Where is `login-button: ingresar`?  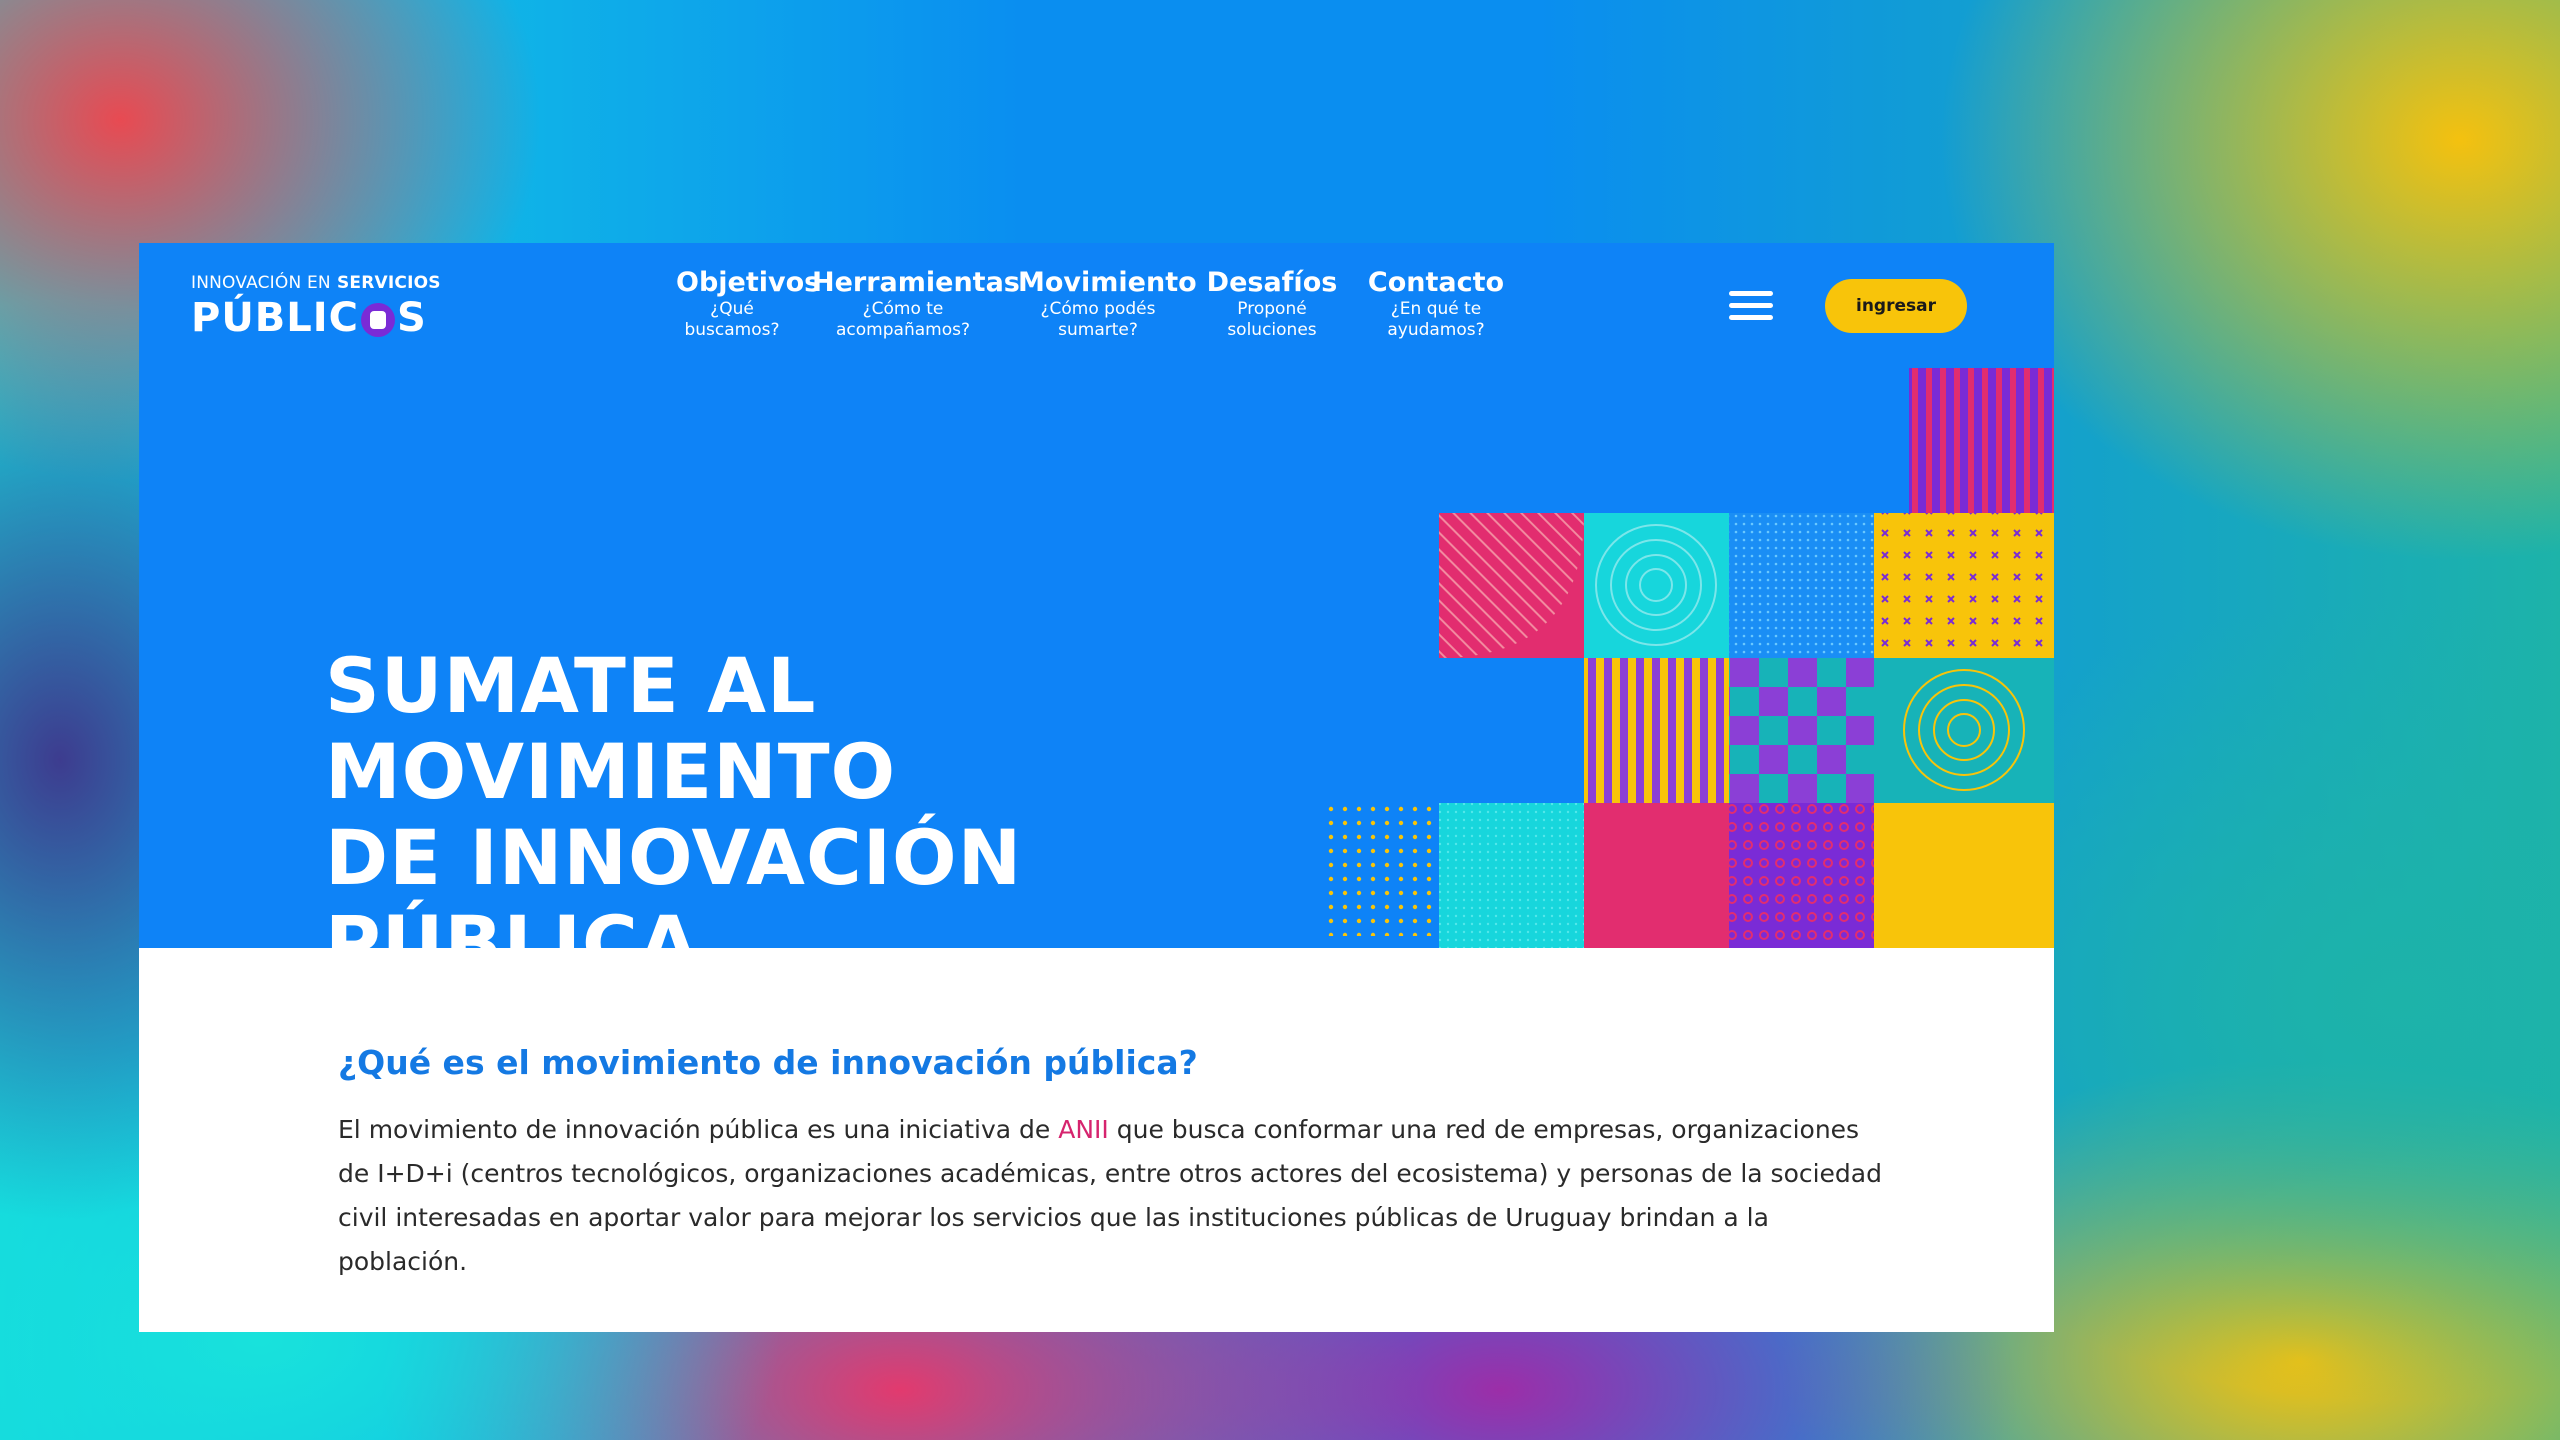 login-button: ingresar is located at coordinates (1896, 306).